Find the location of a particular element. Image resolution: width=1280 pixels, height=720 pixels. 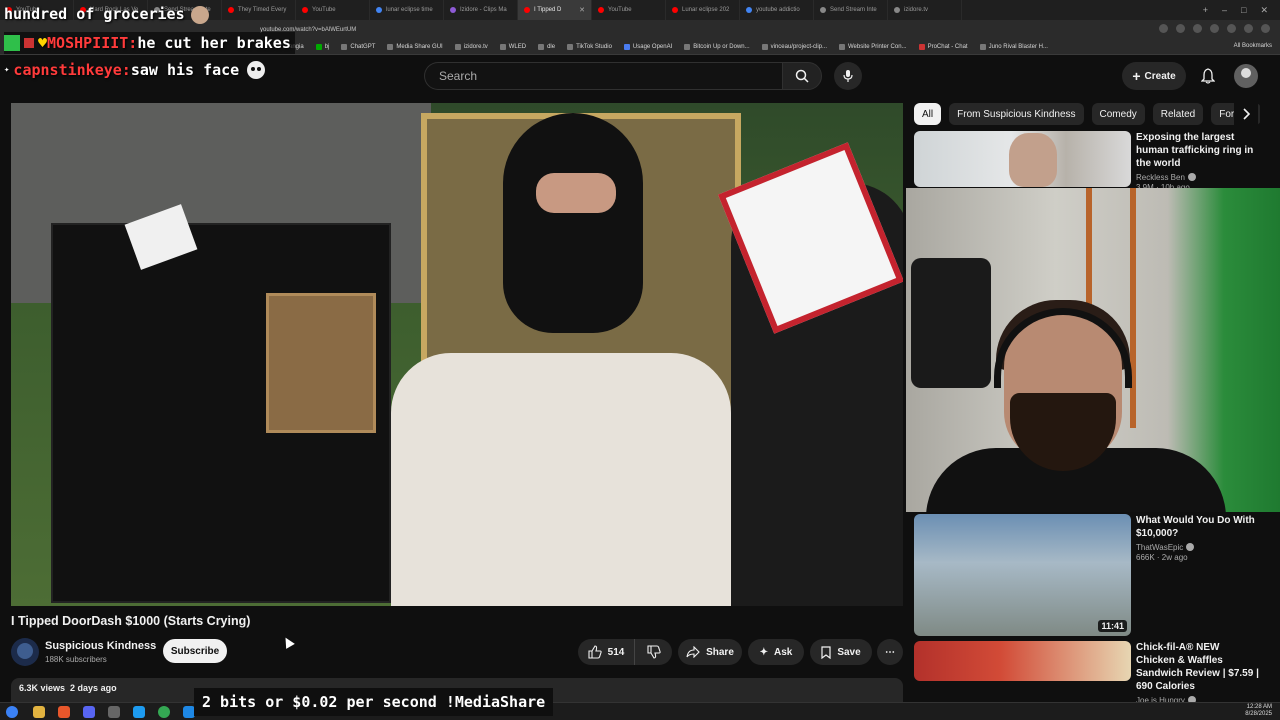

search-input: Search is located at coordinates (603, 76).